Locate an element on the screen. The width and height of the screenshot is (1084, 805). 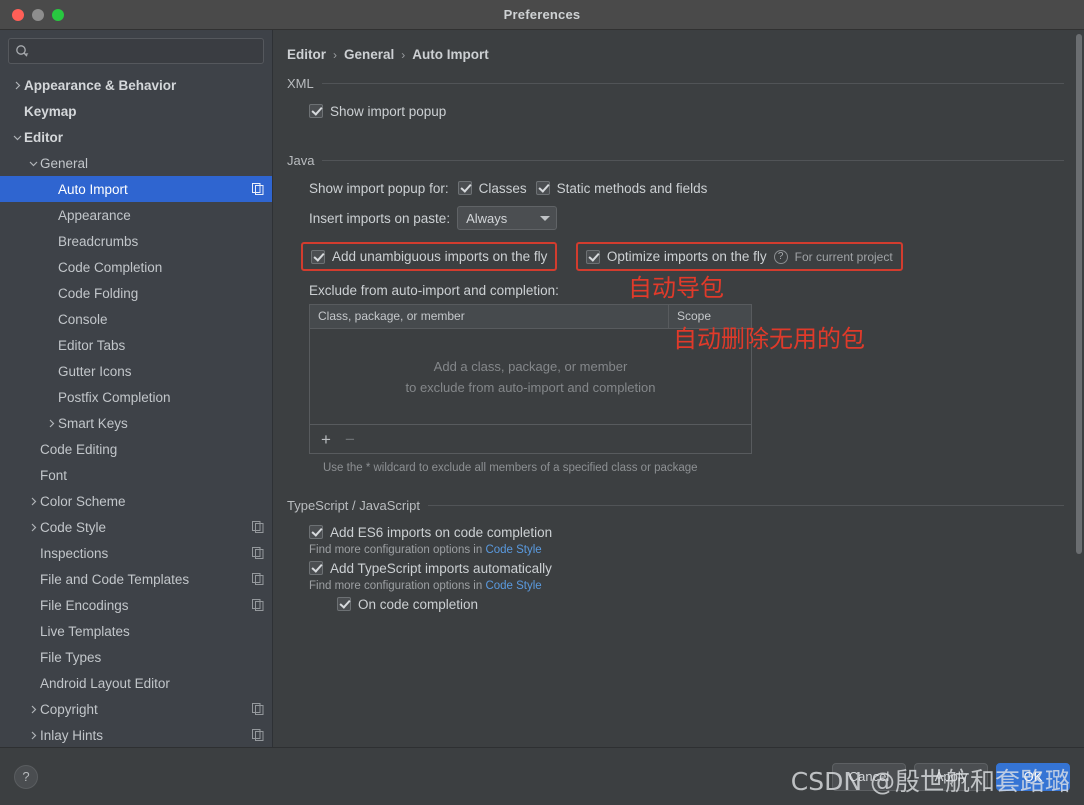
help-circle-icon: ? is located at coordinates (780, 256).